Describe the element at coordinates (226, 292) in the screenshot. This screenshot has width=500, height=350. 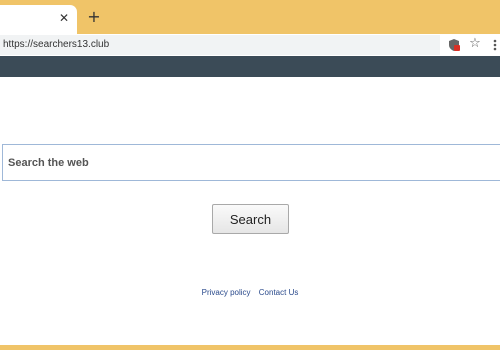
I see `privacy-policy-link: Privacy policy` at that location.